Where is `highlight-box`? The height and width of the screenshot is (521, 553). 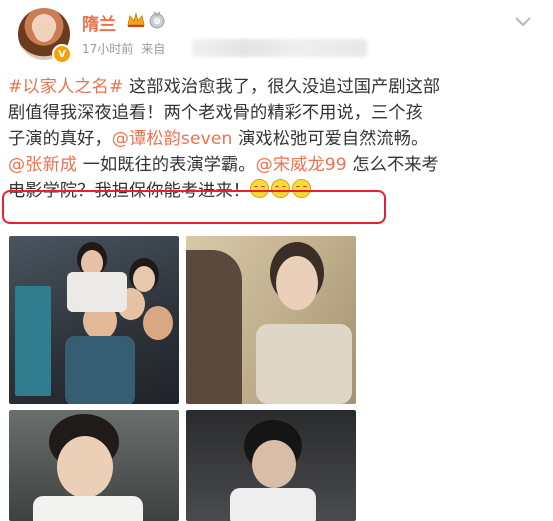 highlight-box is located at coordinates (194, 207).